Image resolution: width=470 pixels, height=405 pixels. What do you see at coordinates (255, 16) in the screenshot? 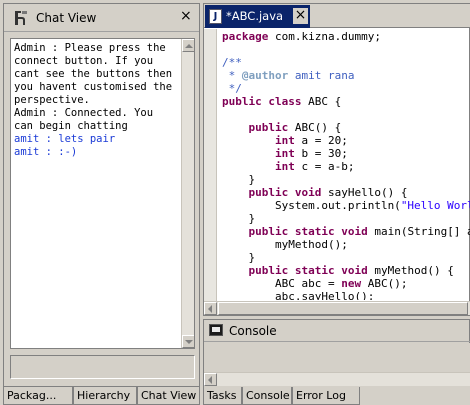
I see `editor-tab-label: *ABC.java` at bounding box center [255, 16].